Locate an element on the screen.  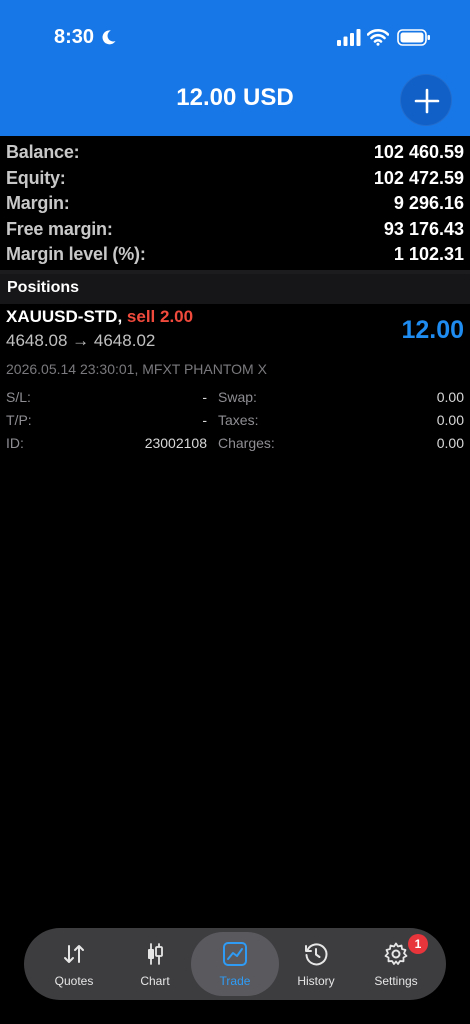
swap-label: Swap: is located at coordinates (237, 397).